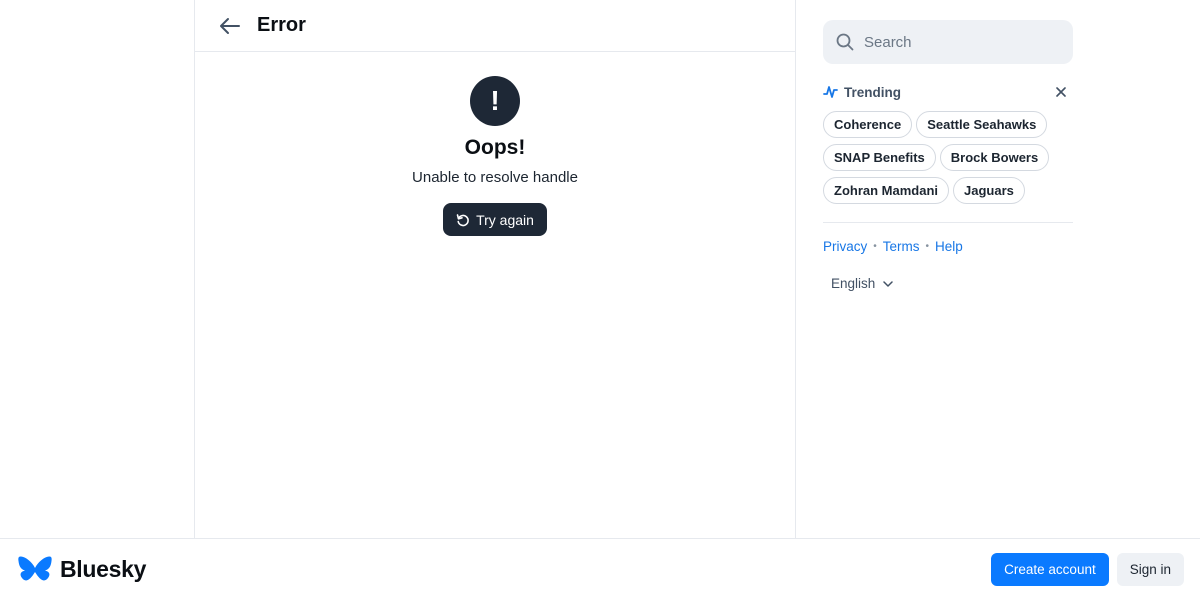  Describe the element at coordinates (948, 222) in the screenshot. I see `divider` at that location.